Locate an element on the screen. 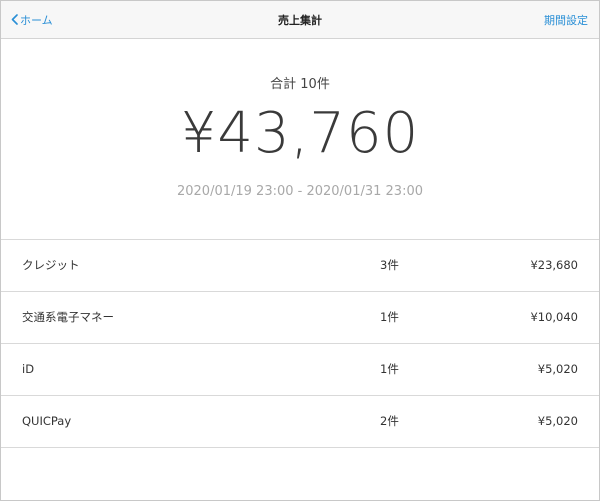 This screenshot has height=501, width=600. navigation-bar: ホーム 売上集計 期間設定 is located at coordinates (300, 20).